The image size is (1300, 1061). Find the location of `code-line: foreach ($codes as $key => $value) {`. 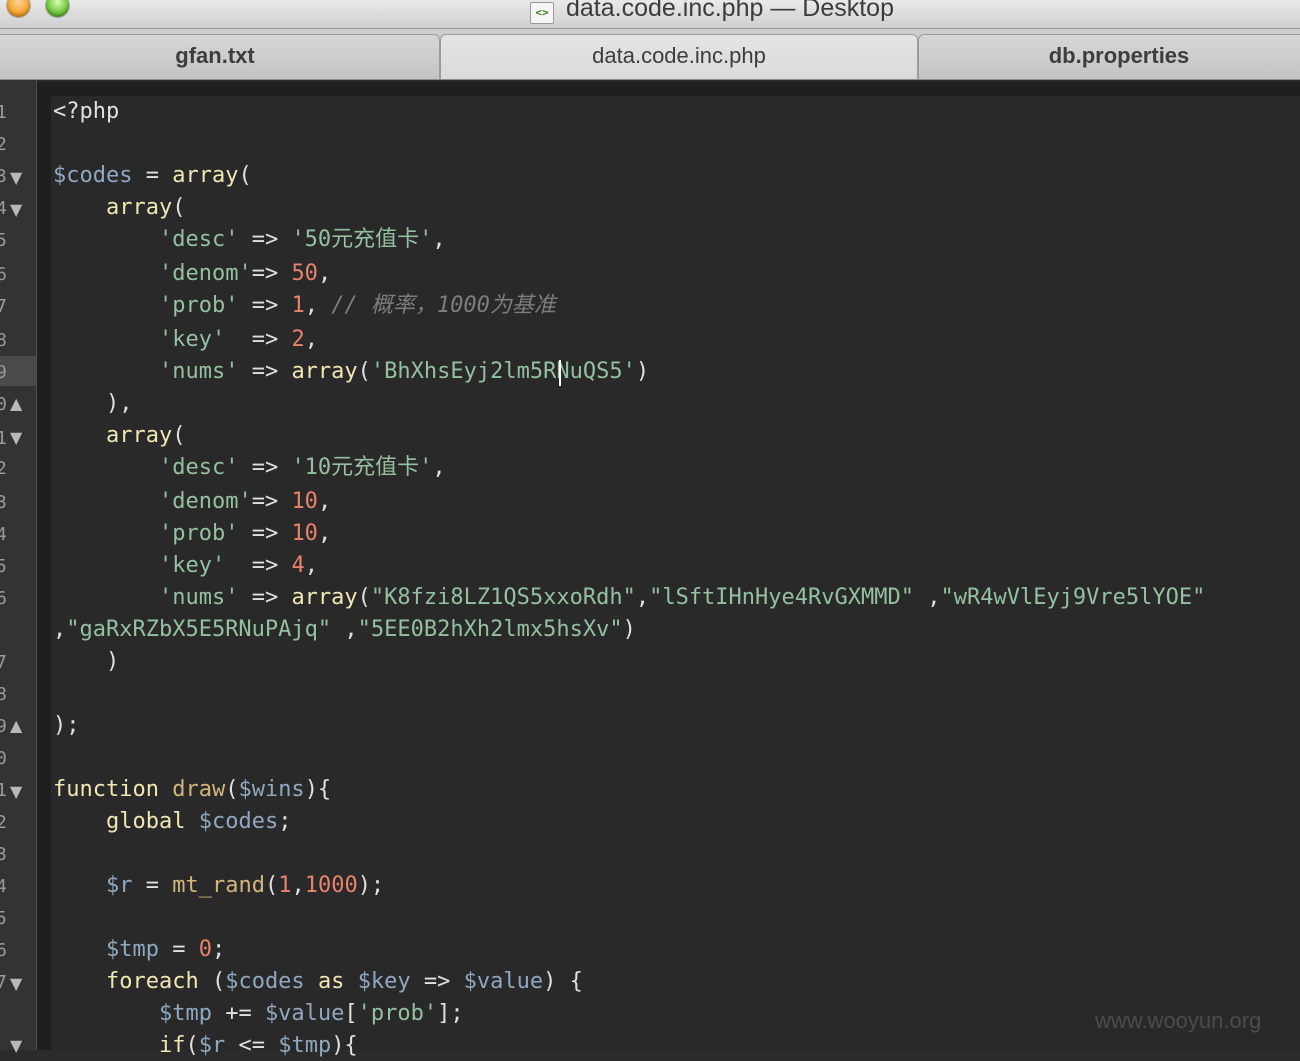

code-line: foreach ($codes as $key => $value) { is located at coordinates (318, 982).